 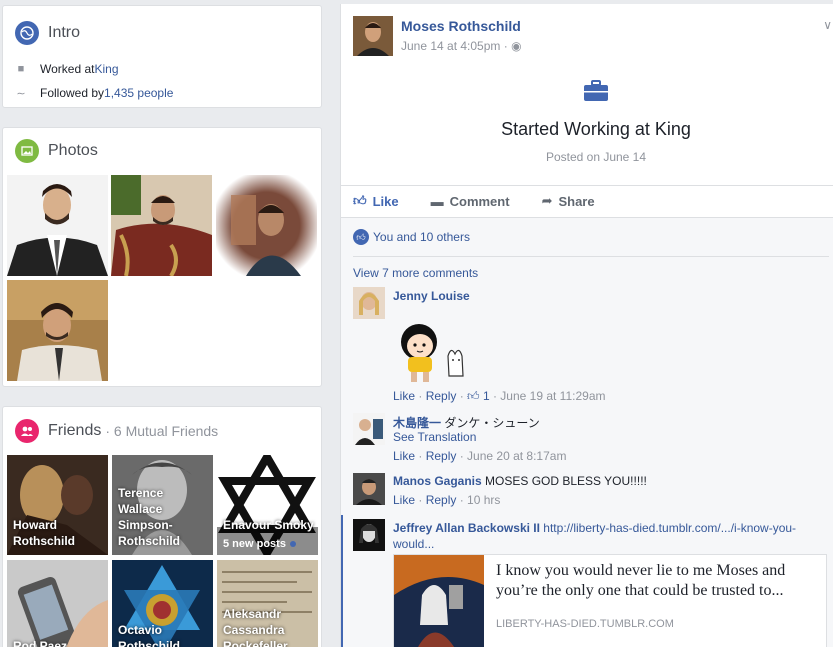 What do you see at coordinates (516, 46) in the screenshot?
I see `globe-icon: ◉` at bounding box center [516, 46].